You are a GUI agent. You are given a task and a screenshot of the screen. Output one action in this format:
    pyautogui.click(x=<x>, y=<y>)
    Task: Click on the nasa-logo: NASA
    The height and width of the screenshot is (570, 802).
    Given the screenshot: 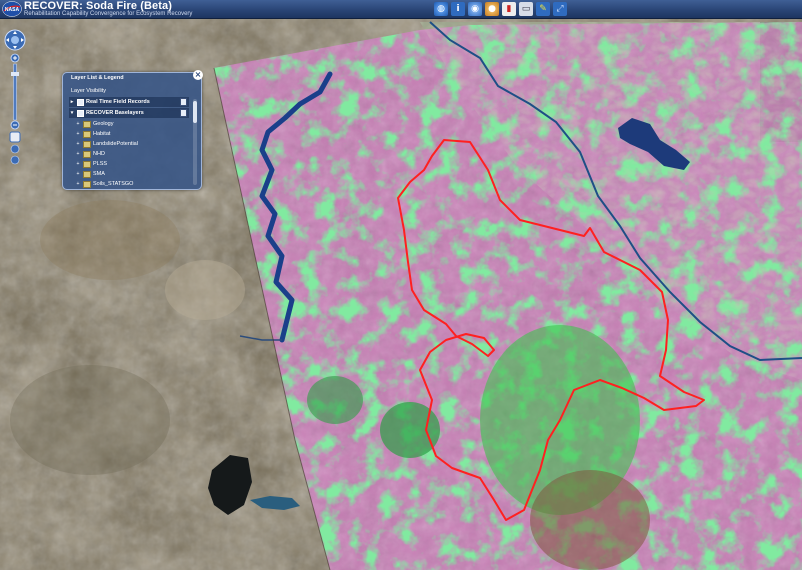 What is the action you would take?
    pyautogui.click(x=12, y=9)
    